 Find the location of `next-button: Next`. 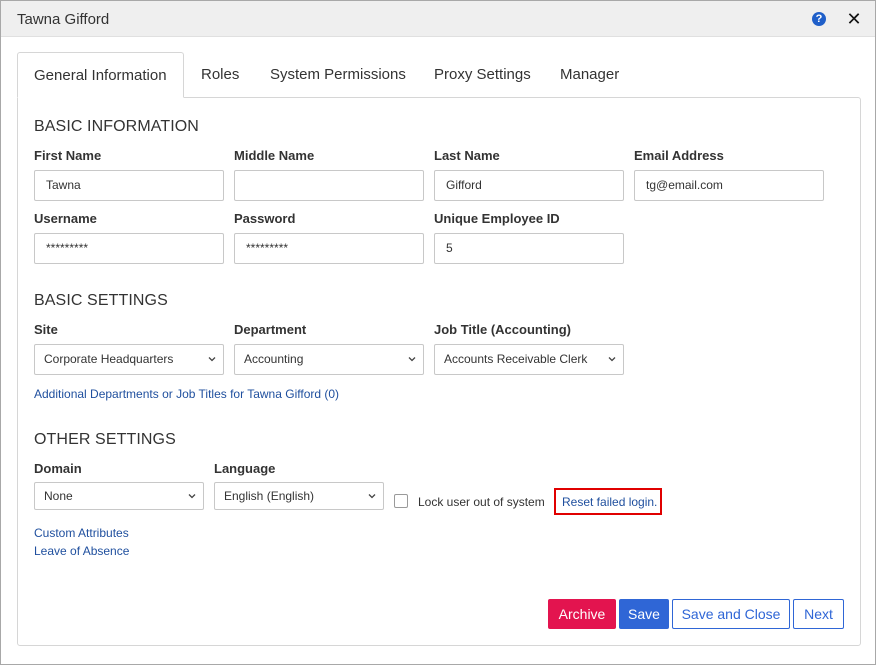

next-button: Next is located at coordinates (818, 614).